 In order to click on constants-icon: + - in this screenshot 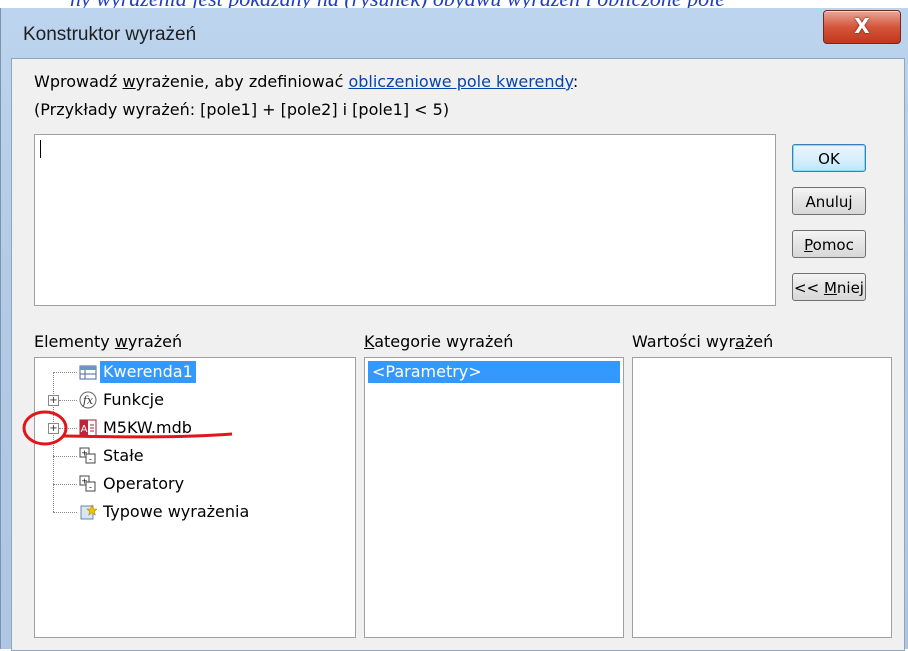, I will do `click(87, 455)`.